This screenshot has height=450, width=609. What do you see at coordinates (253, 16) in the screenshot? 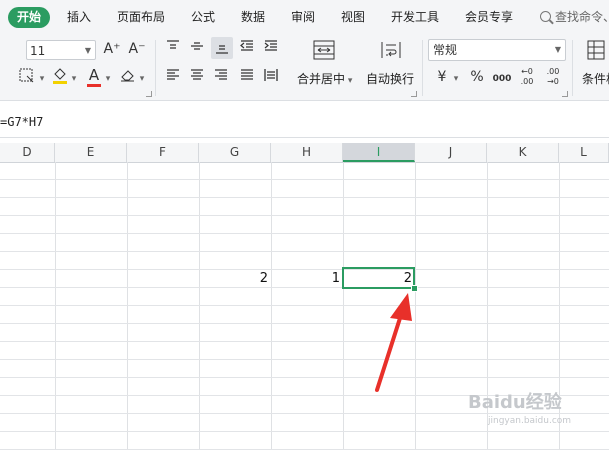
I see `tab-data: 数据` at bounding box center [253, 16].